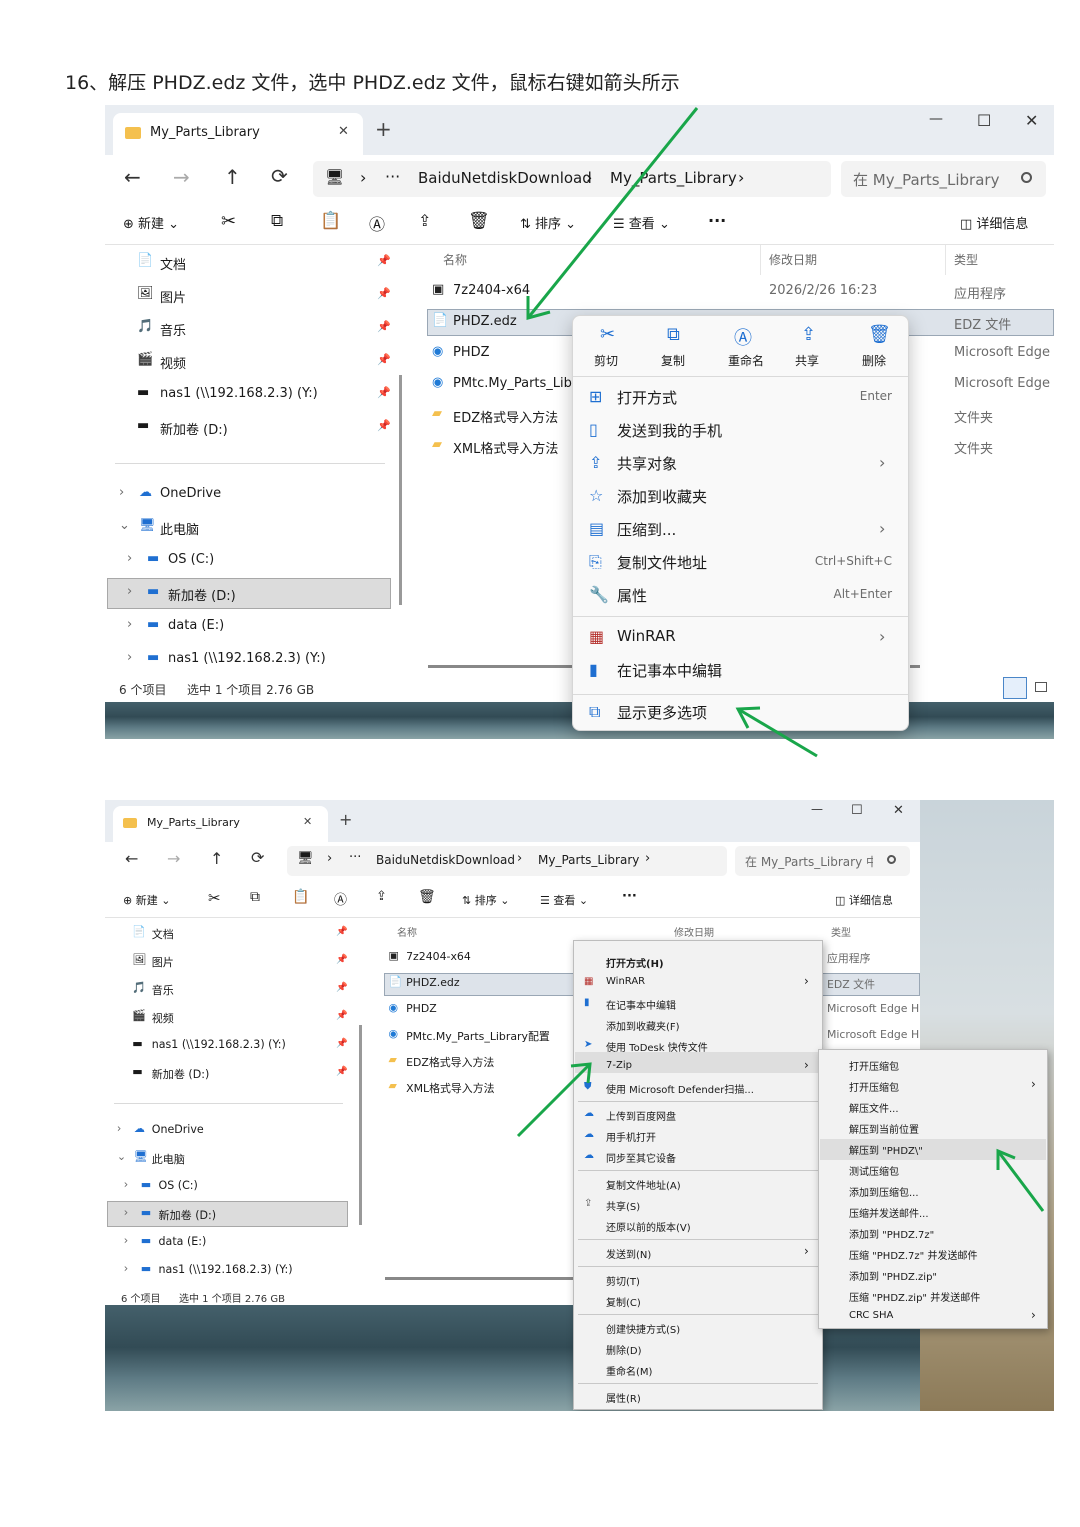 The width and height of the screenshot is (1080, 1527). What do you see at coordinates (554, 1100) in the screenshot?
I see `arrow-to-7zip` at bounding box center [554, 1100].